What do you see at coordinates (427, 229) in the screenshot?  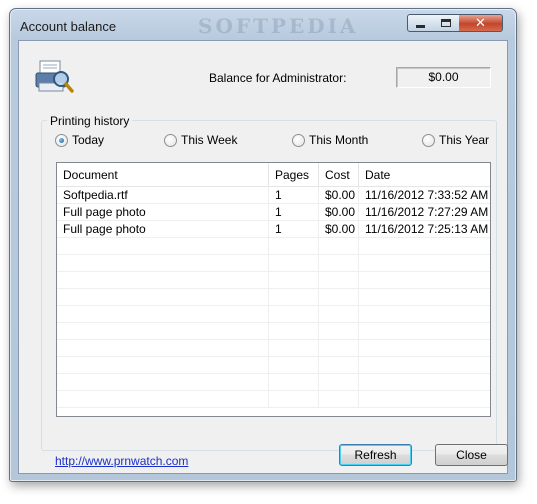 I see `cell-date: 11/16/2012 7:25:13 AM` at bounding box center [427, 229].